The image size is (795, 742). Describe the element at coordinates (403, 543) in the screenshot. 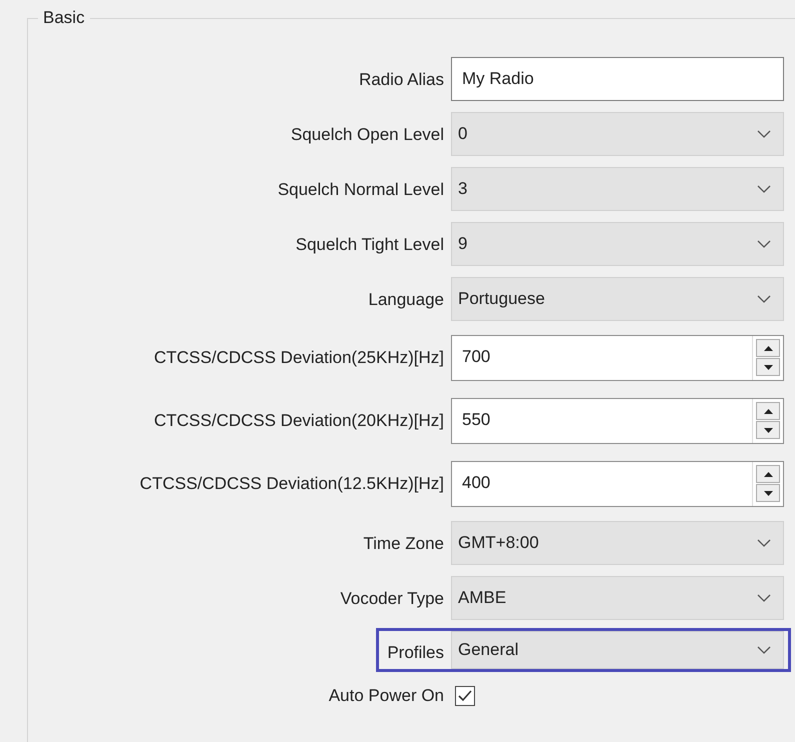

I see `field-label: Time Zone` at that location.